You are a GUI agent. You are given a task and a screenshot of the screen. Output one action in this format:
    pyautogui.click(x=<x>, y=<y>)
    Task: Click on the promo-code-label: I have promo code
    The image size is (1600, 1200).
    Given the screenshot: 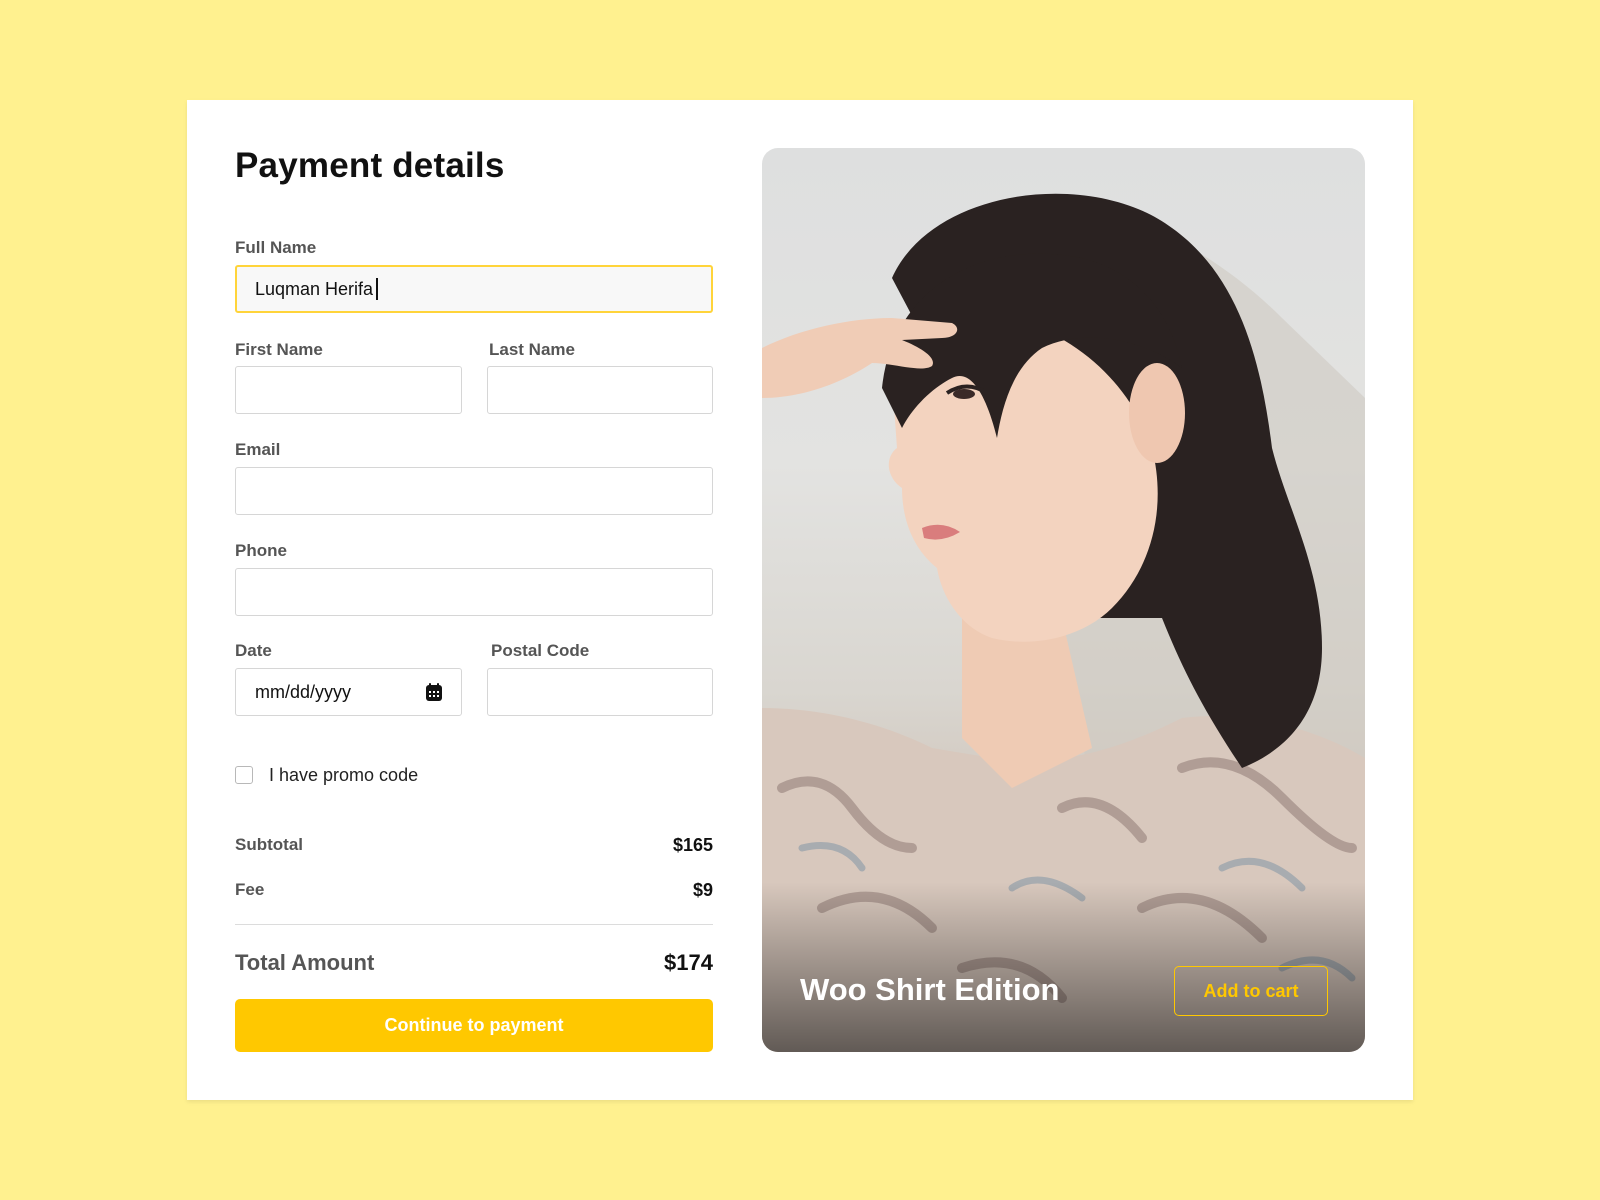 What is the action you would take?
    pyautogui.click(x=343, y=775)
    